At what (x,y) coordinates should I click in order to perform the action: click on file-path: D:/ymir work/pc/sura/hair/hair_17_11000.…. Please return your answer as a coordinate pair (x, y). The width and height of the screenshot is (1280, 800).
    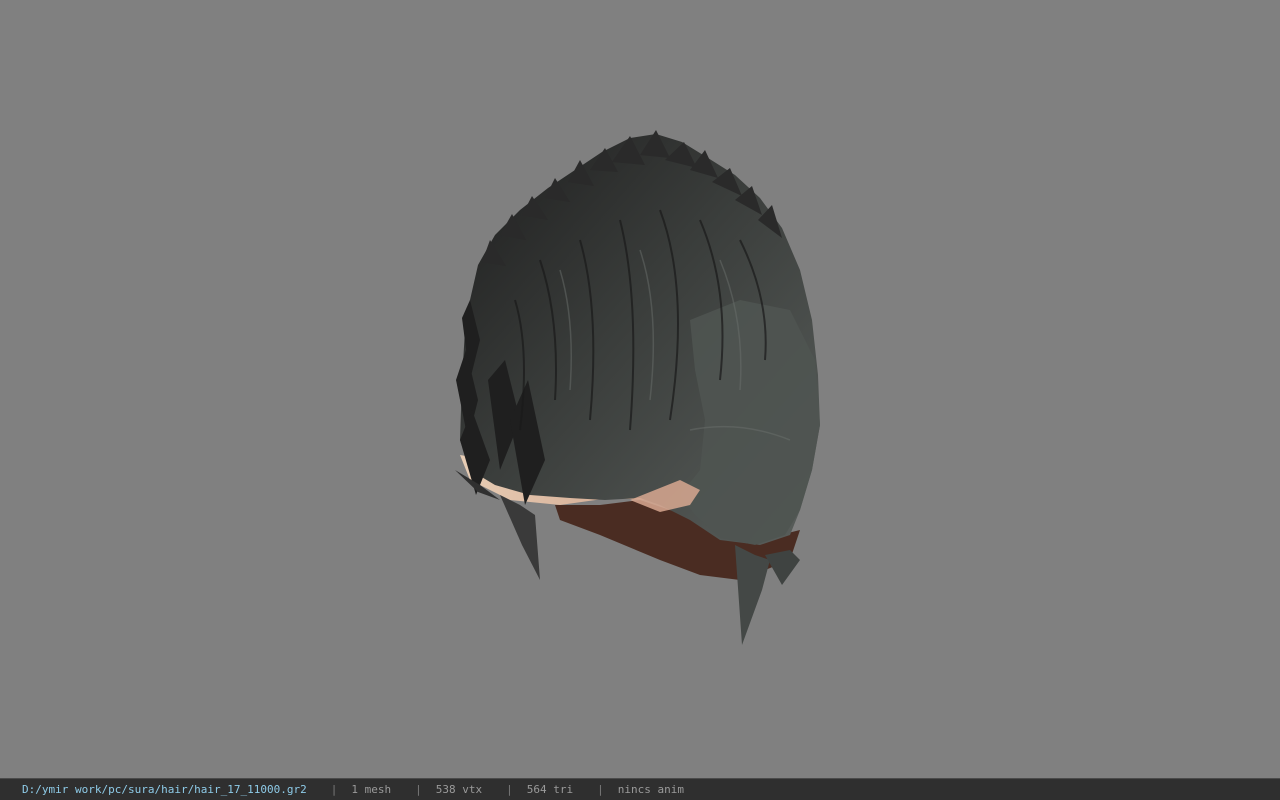
    Looking at the image, I should click on (164, 789).